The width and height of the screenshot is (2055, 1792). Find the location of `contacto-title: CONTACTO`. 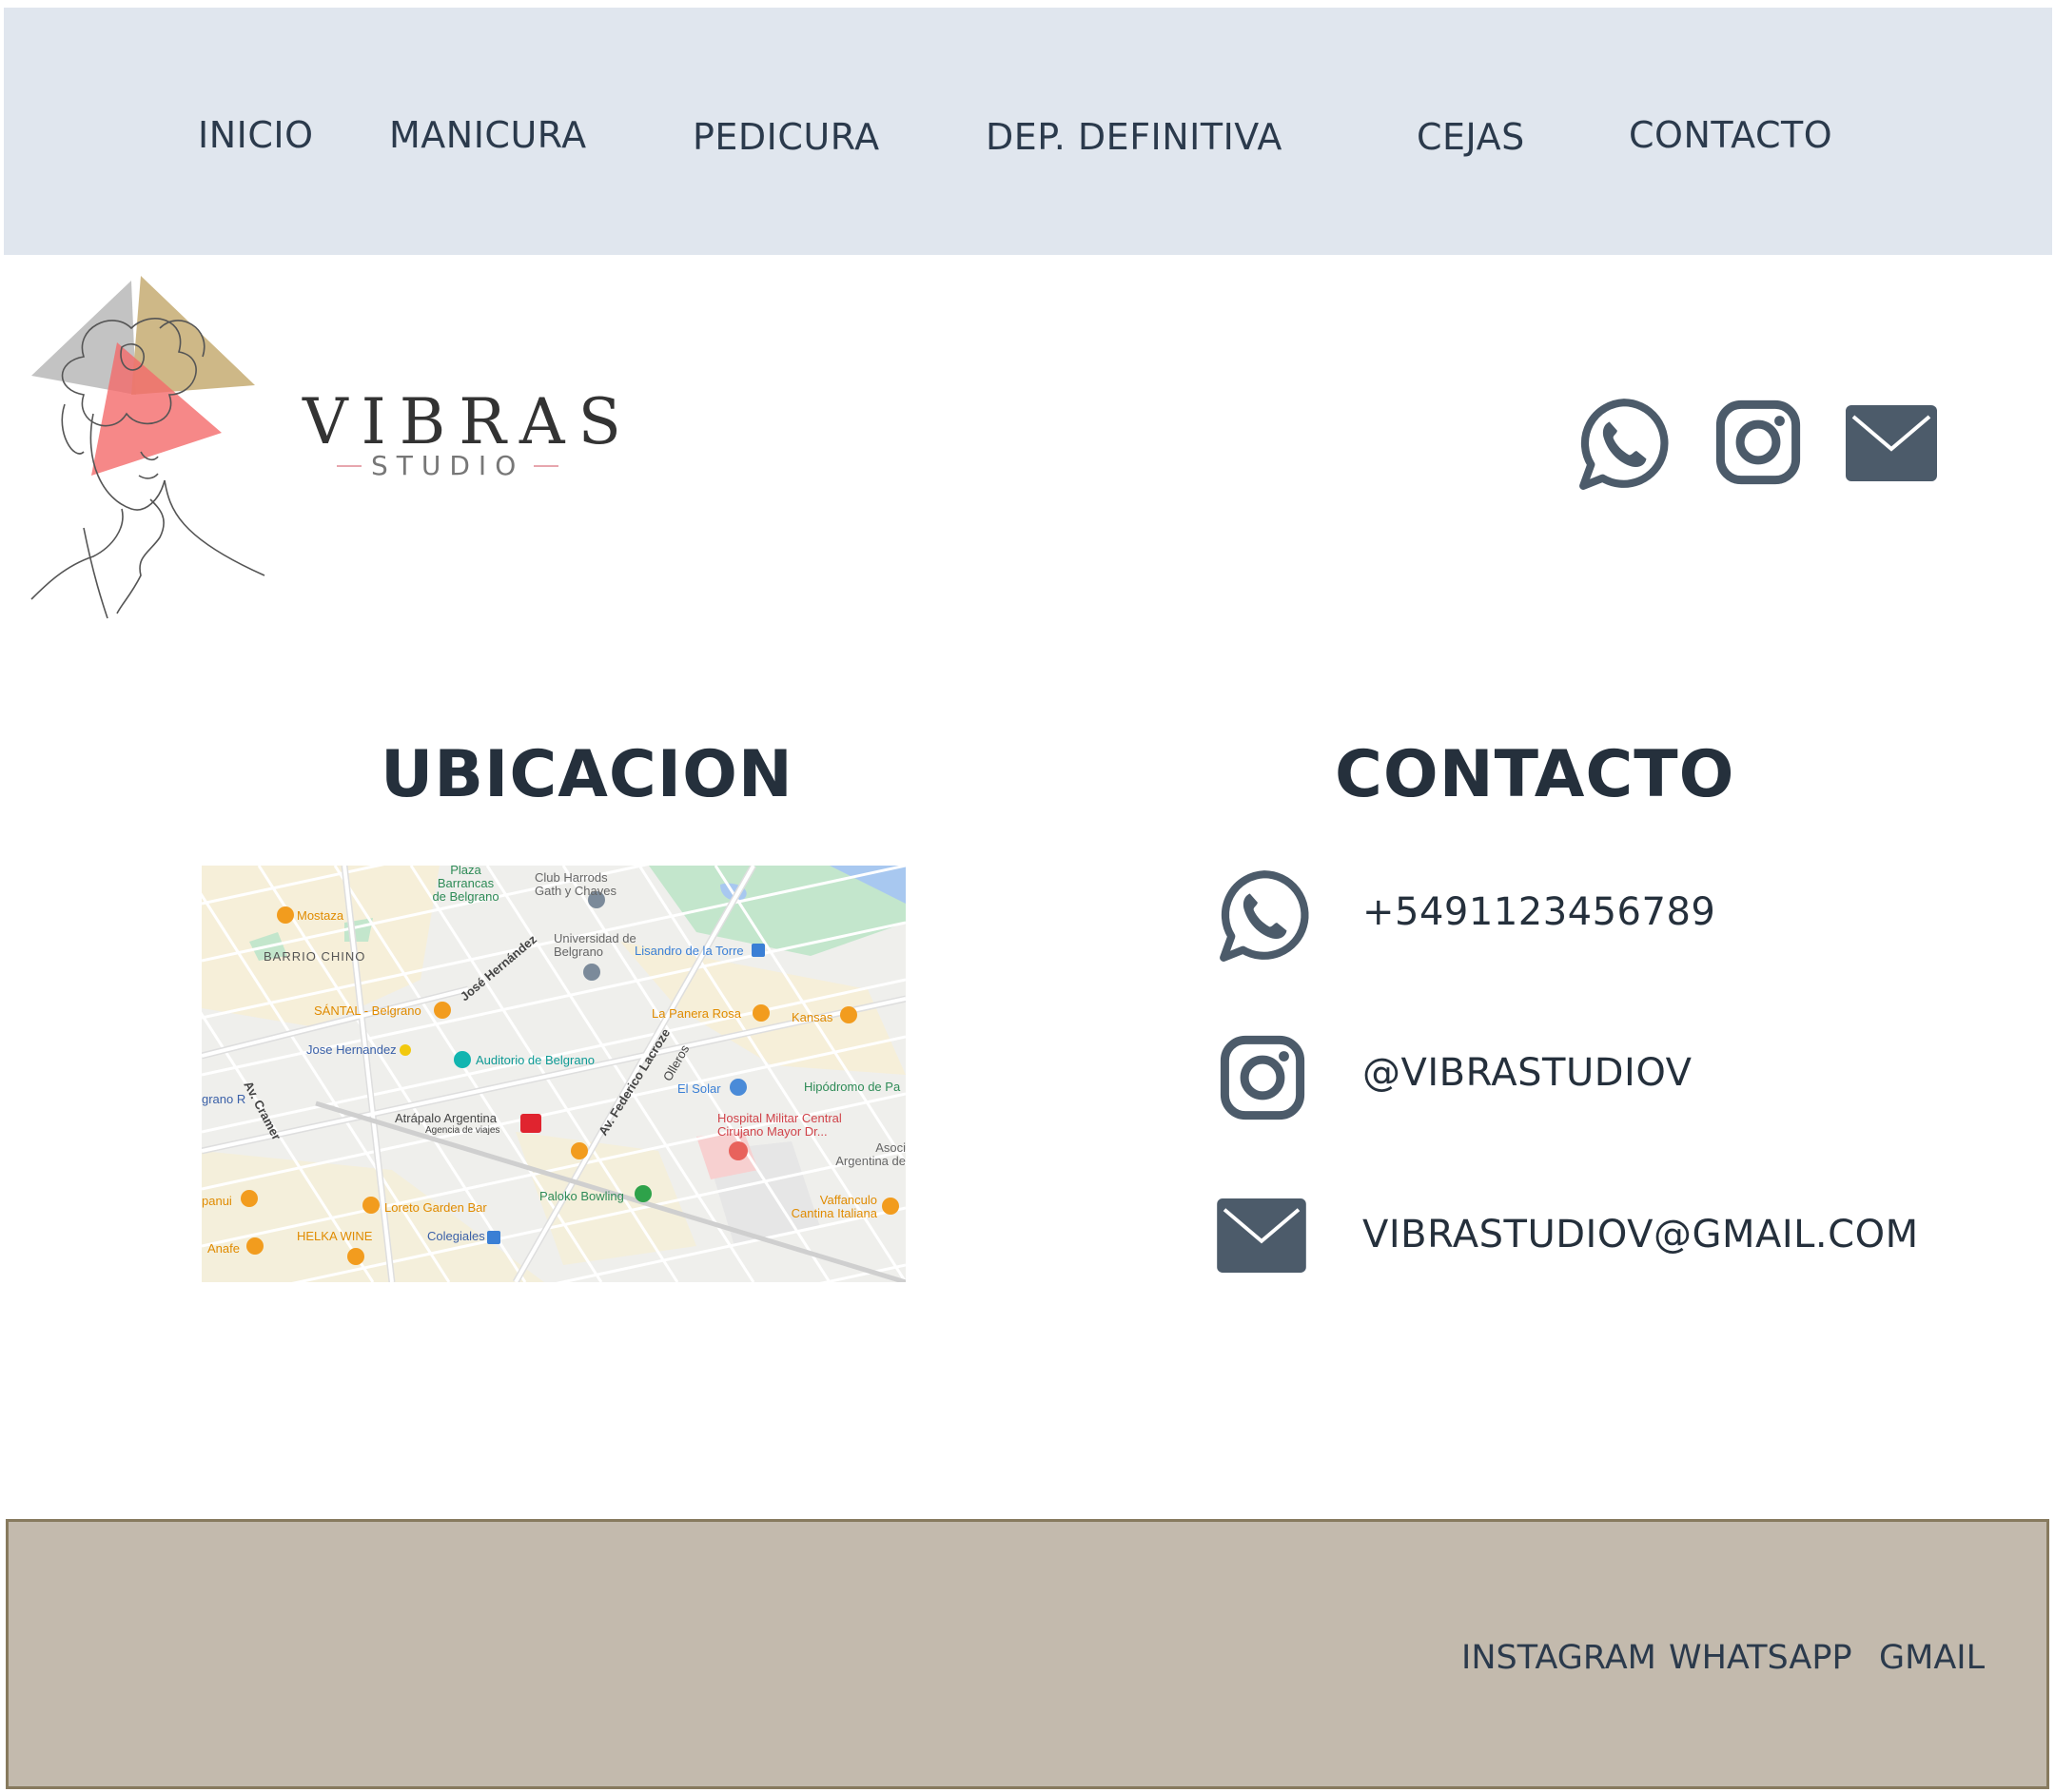

contacto-title: CONTACTO is located at coordinates (1535, 774).